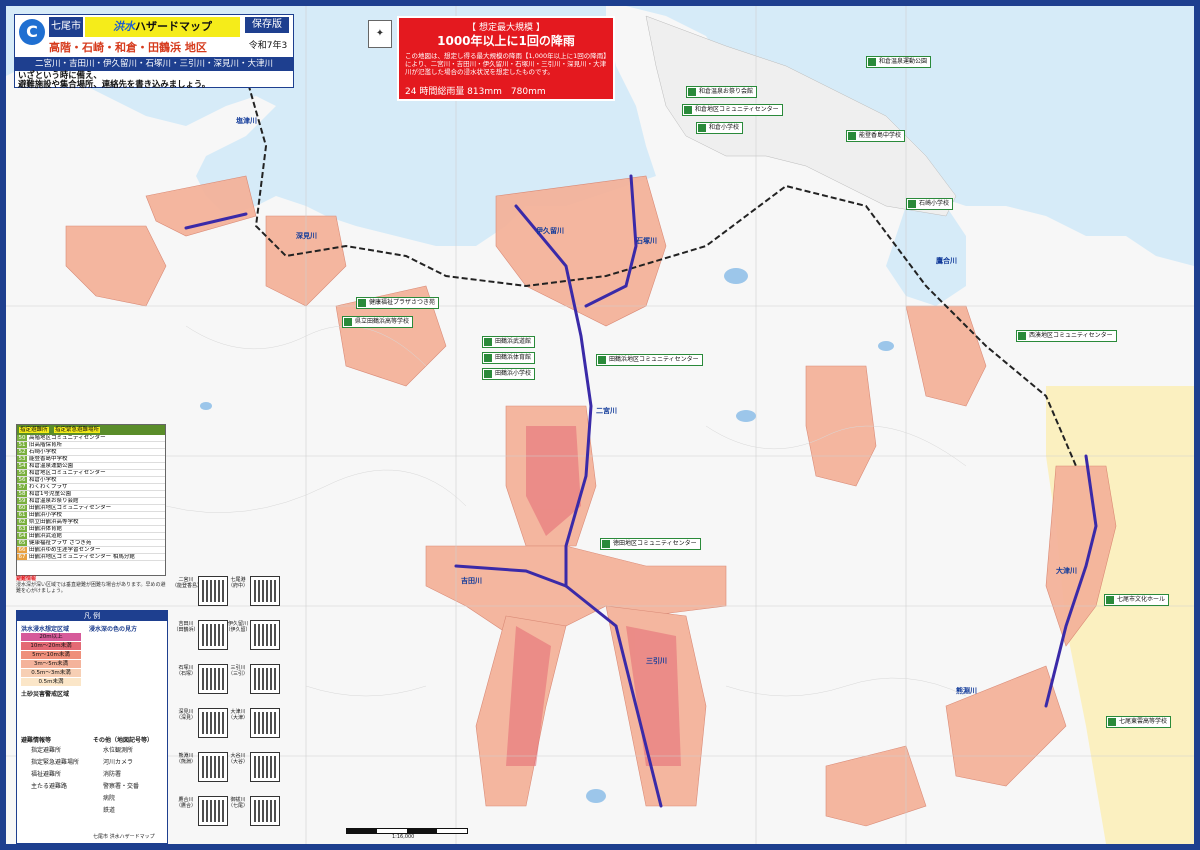  Describe the element at coordinates (506, 41) in the screenshot. I see `scenario-headline: 1000年以上に1回の降雨` at that location.